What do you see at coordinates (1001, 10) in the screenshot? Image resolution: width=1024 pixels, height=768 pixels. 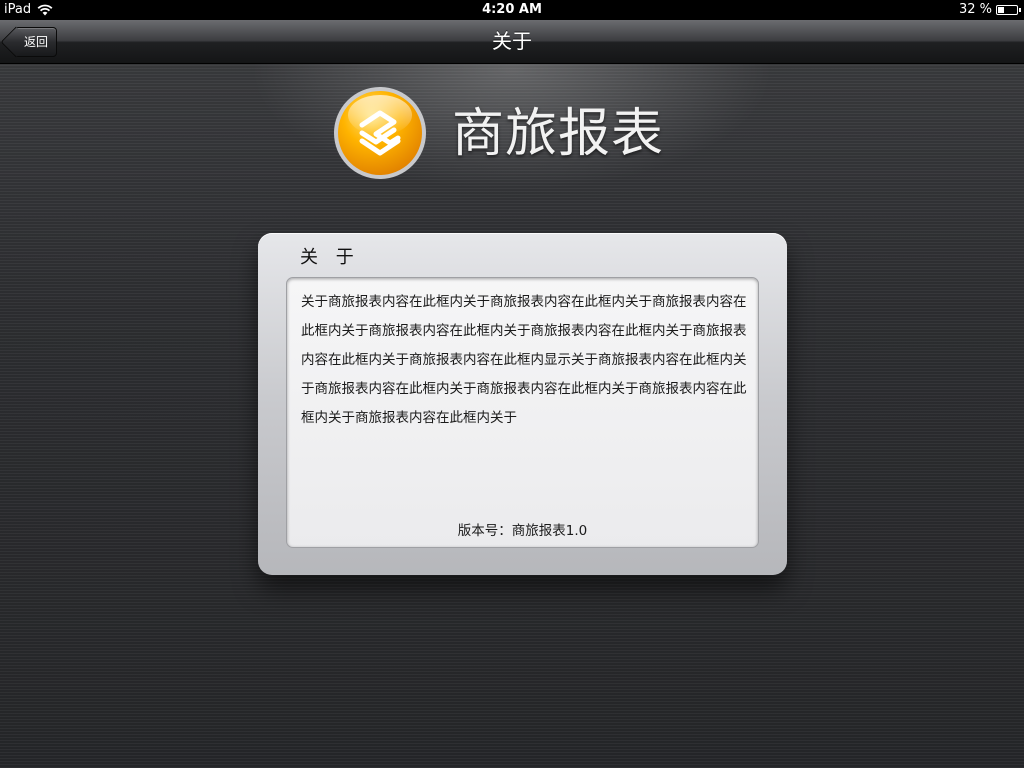 I see `battery-fill` at bounding box center [1001, 10].